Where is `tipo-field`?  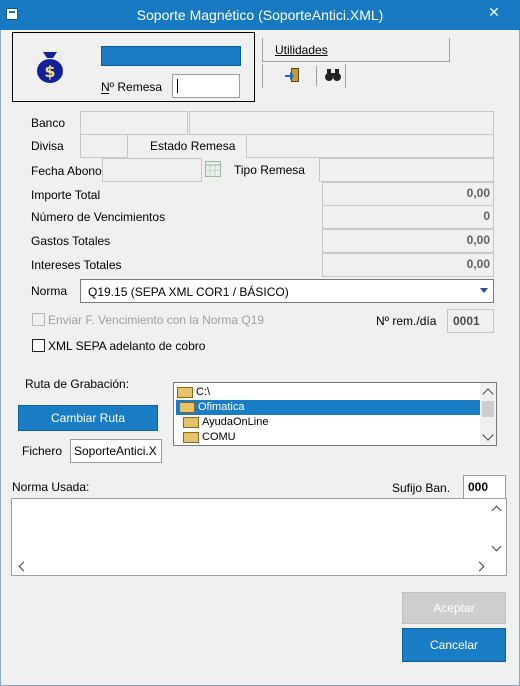 tipo-field is located at coordinates (406, 170).